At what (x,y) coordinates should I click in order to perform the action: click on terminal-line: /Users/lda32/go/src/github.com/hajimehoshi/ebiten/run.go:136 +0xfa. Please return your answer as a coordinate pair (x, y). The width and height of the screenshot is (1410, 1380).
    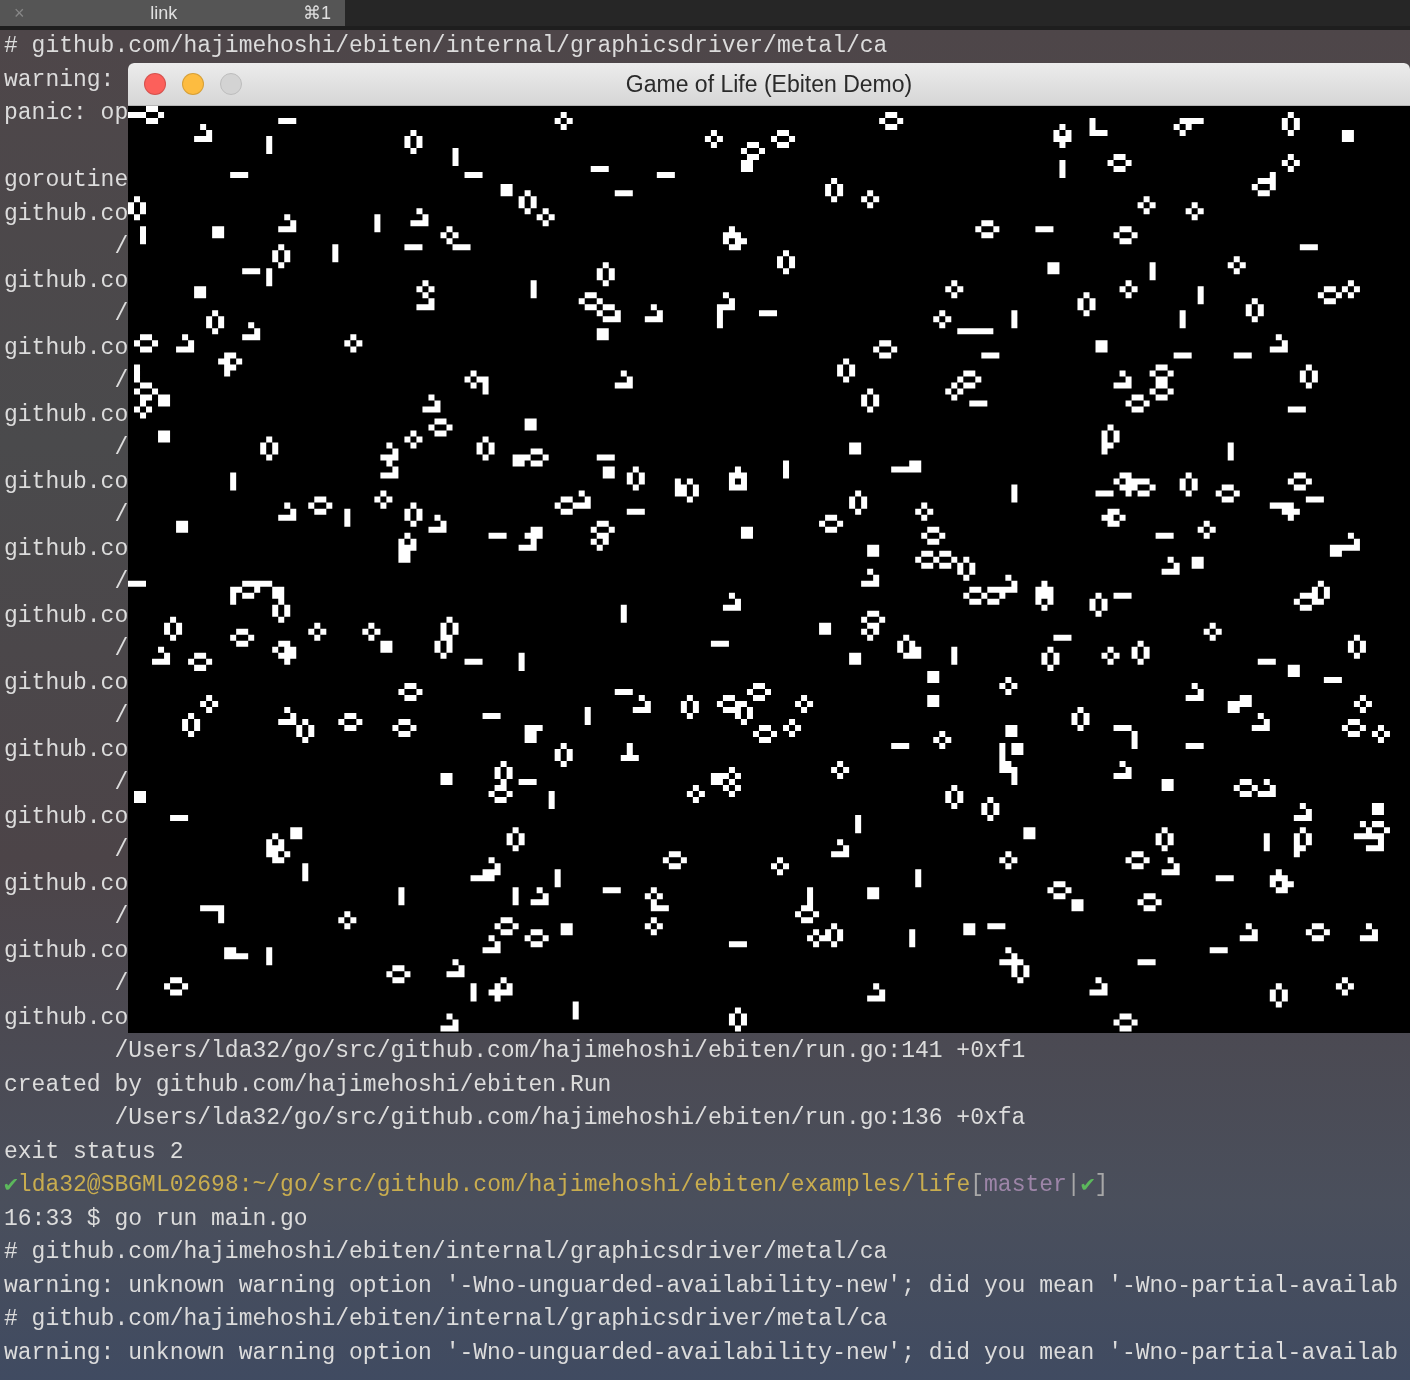
    Looking at the image, I should click on (569, 1118).